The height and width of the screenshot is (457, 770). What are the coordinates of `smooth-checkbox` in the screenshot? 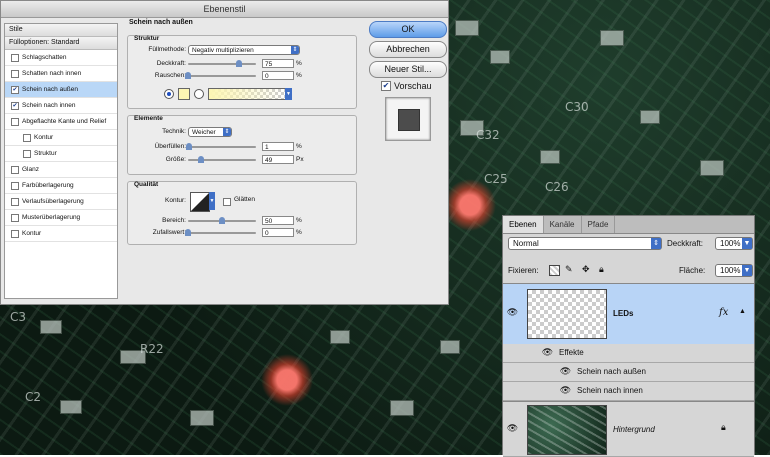 It's located at (227, 202).